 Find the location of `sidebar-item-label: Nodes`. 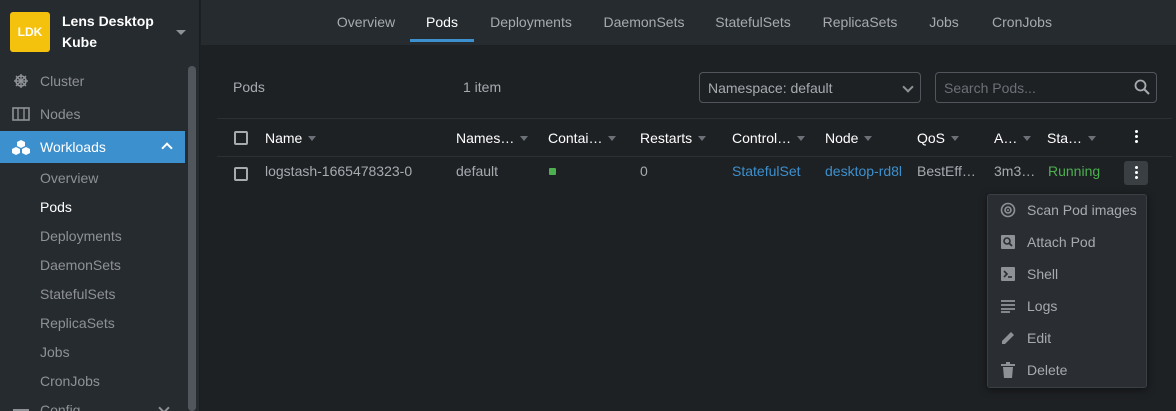

sidebar-item-label: Nodes is located at coordinates (60, 114).